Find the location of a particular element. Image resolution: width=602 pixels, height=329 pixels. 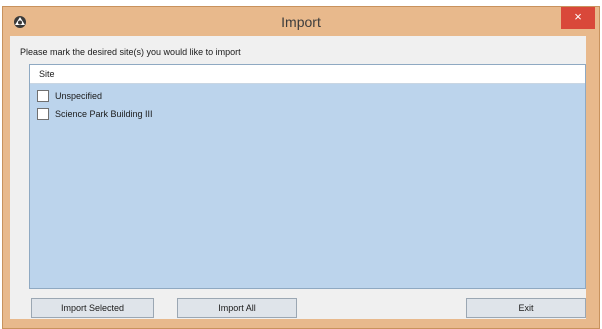

import-selected-button: Import Selected is located at coordinates (92, 308).